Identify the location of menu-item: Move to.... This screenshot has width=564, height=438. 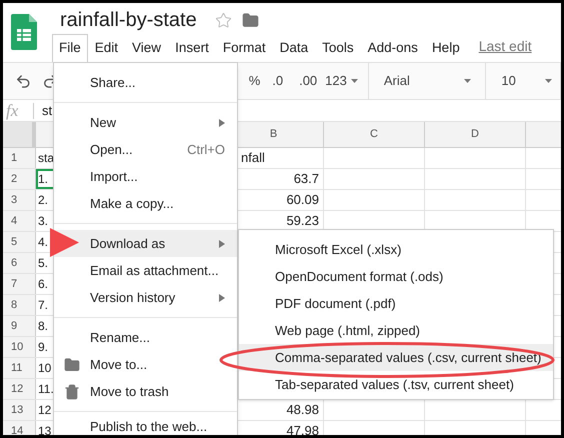
(145, 364).